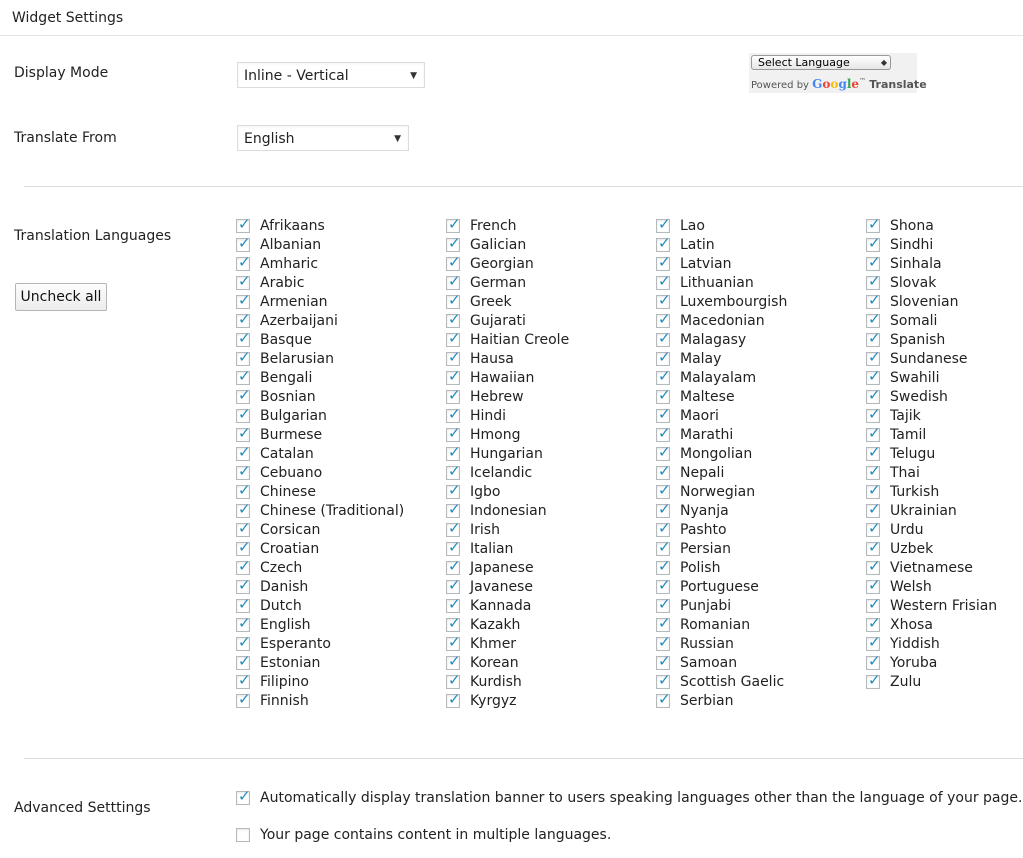 This screenshot has height=858, width=1023. What do you see at coordinates (897, 84) in the screenshot?
I see `translate-link: Translate` at bounding box center [897, 84].